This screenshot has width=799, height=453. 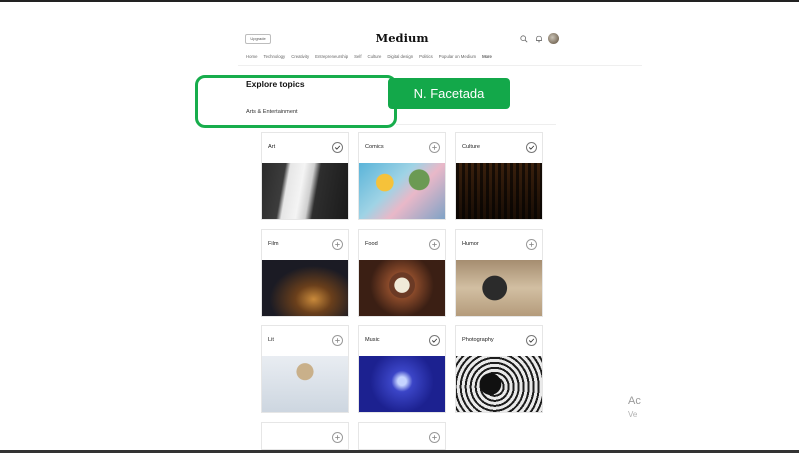 I want to click on nav-item-self: Self, so click(x=357, y=56).